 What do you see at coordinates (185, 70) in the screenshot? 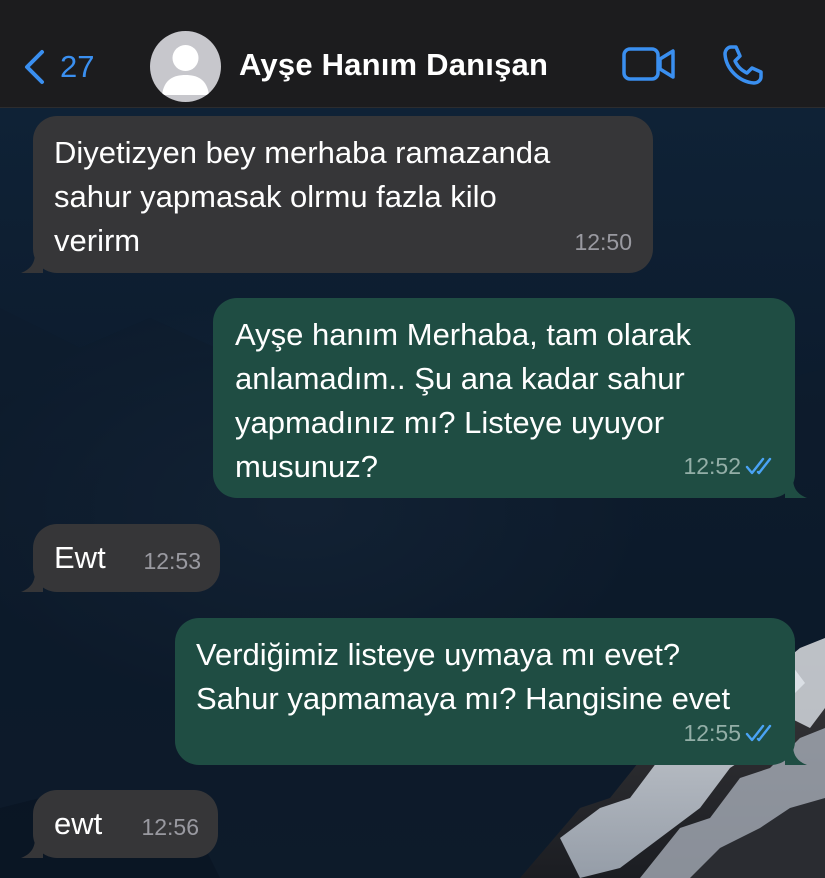
I see `person-icon` at bounding box center [185, 70].